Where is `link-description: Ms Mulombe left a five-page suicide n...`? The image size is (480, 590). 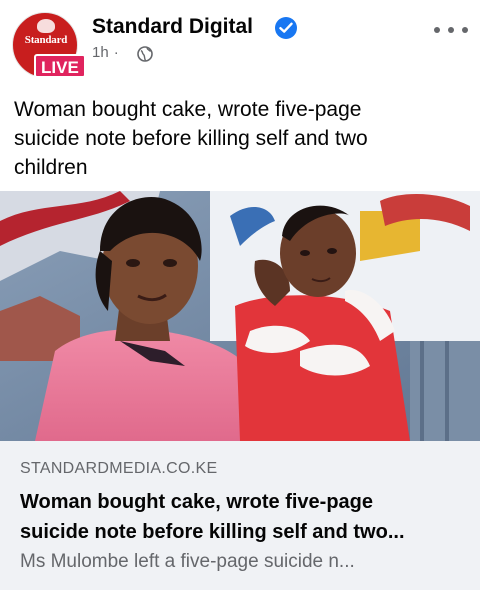 link-description: Ms Mulombe left a five-page suicide n... is located at coordinates (187, 561).